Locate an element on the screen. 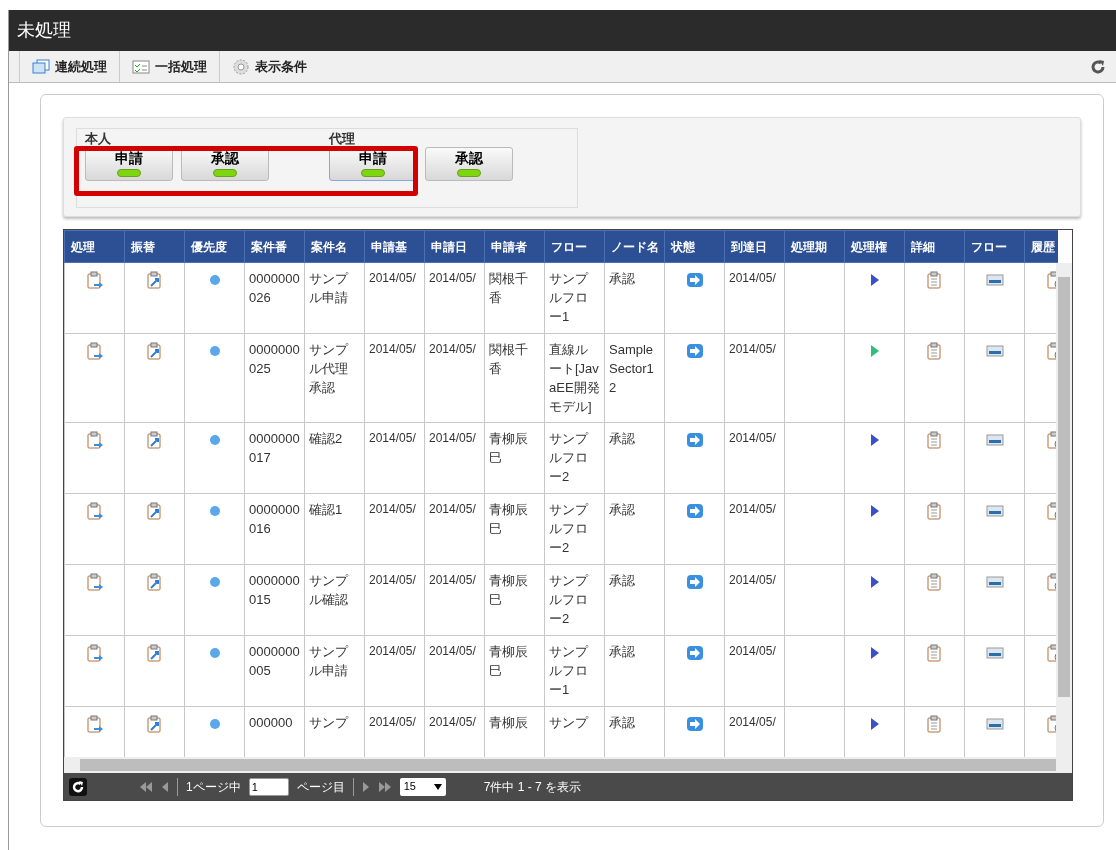 This screenshot has height=850, width=1116. table-cell: 0000000025 is located at coordinates (274, 378).